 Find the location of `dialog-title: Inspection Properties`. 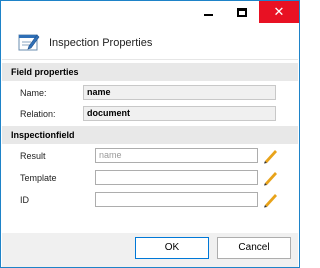

dialog-title: Inspection Properties is located at coordinates (101, 43).